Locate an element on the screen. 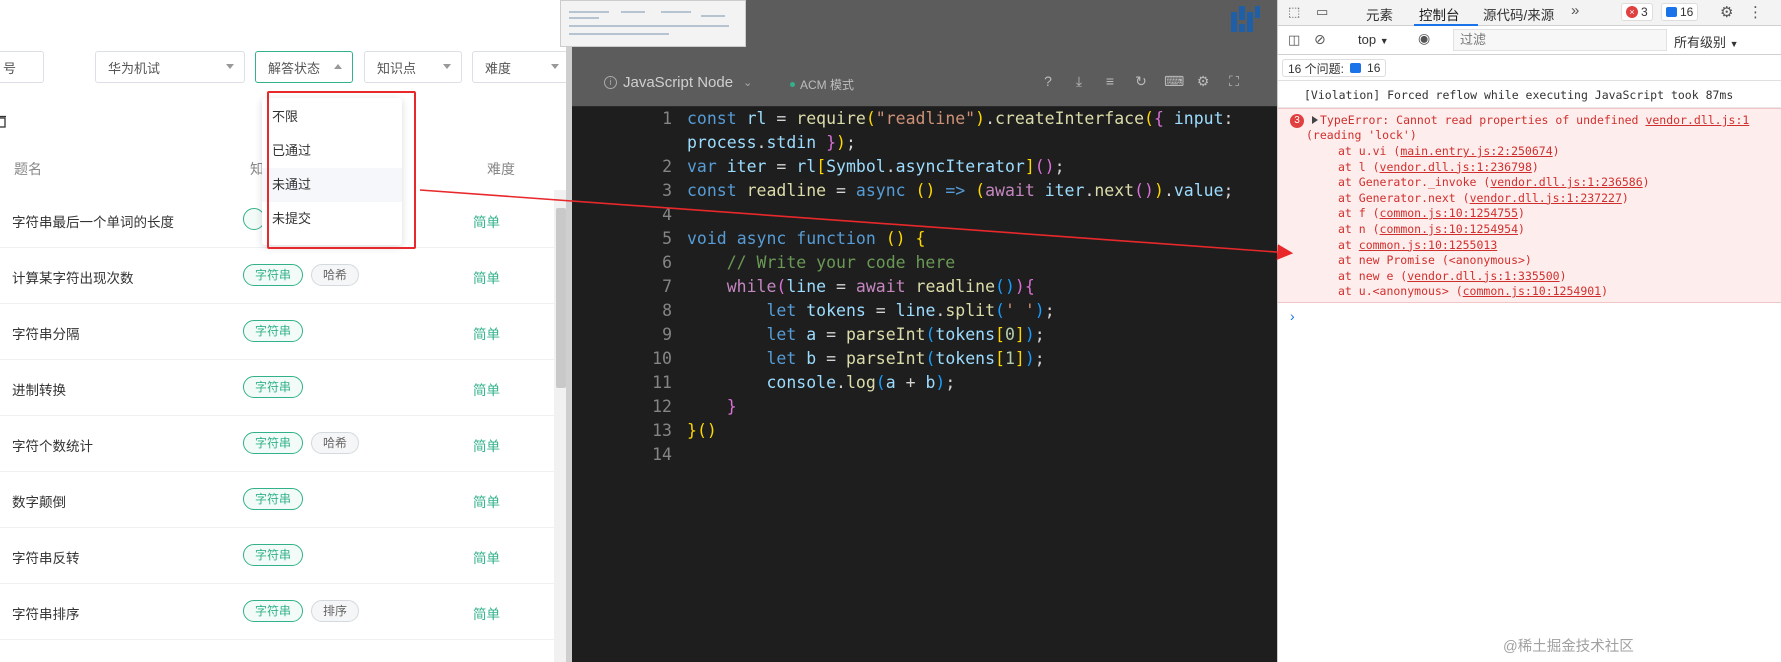 Image resolution: width=1781 pixels, height=662 pixels. filter-label: 难度 is located at coordinates (498, 68).